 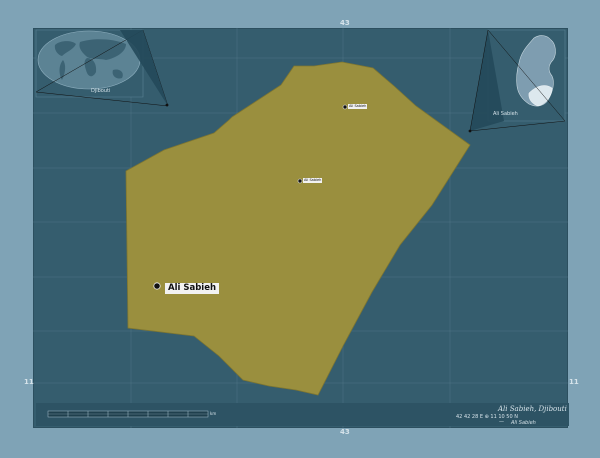 What do you see at coordinates (505, 114) in the screenshot?
I see `inset-country-label: Ali Sabieh` at bounding box center [505, 114].